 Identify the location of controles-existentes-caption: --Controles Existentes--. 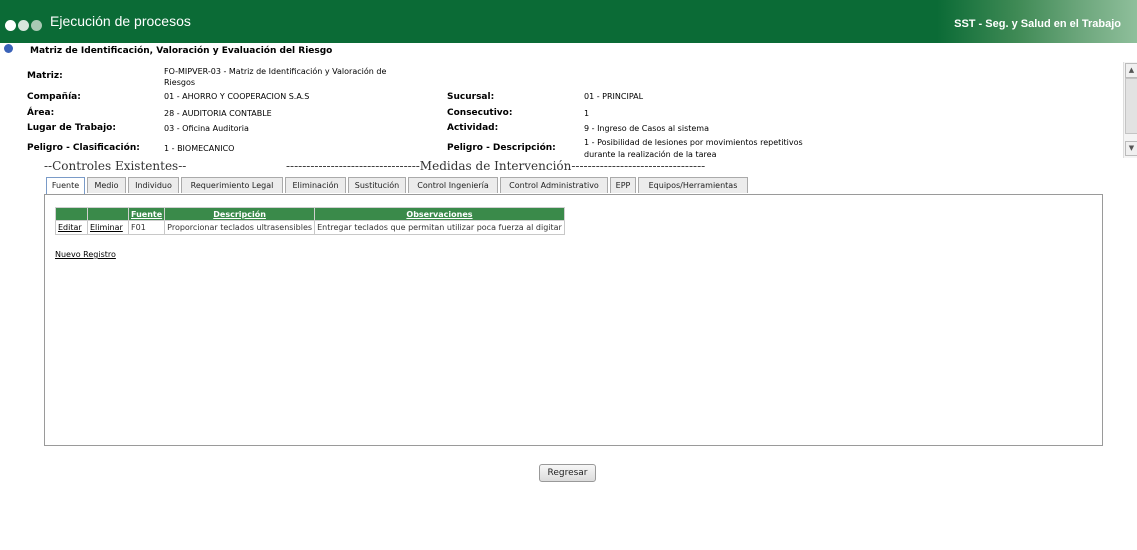
(115, 166).